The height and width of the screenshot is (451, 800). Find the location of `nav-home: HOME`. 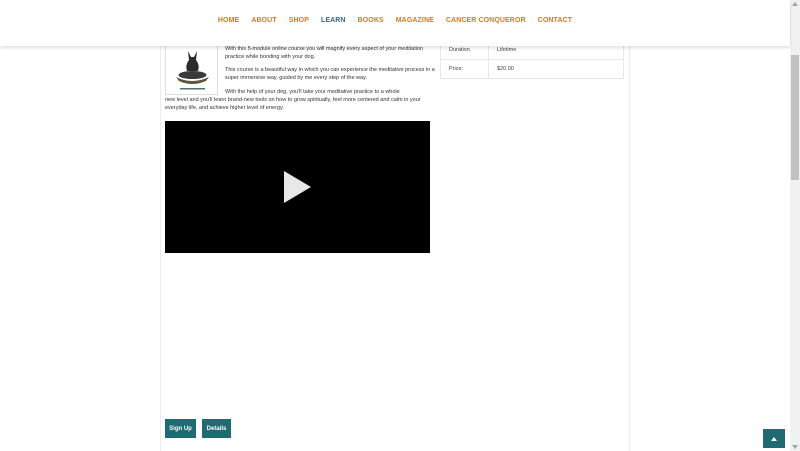

nav-home: HOME is located at coordinates (228, 20).